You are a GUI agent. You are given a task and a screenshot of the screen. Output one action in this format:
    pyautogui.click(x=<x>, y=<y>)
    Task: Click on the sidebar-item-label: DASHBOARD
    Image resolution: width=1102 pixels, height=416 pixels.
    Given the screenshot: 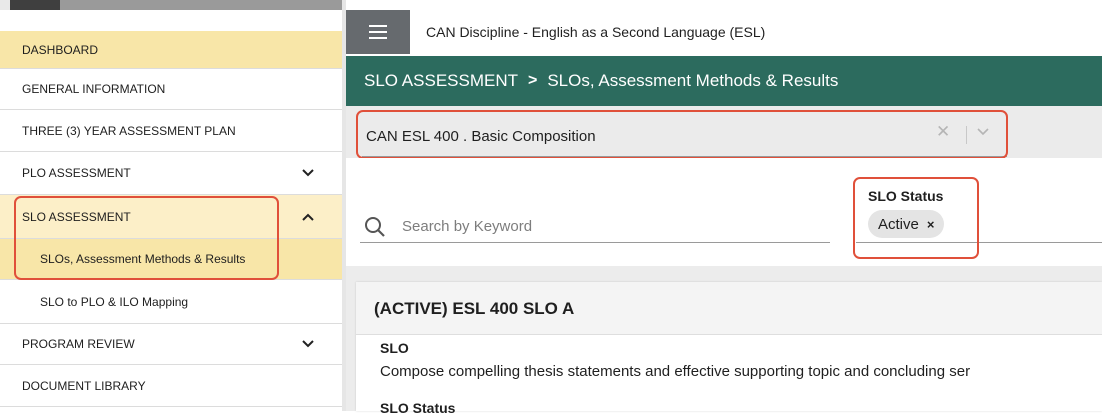 What is the action you would take?
    pyautogui.click(x=60, y=49)
    